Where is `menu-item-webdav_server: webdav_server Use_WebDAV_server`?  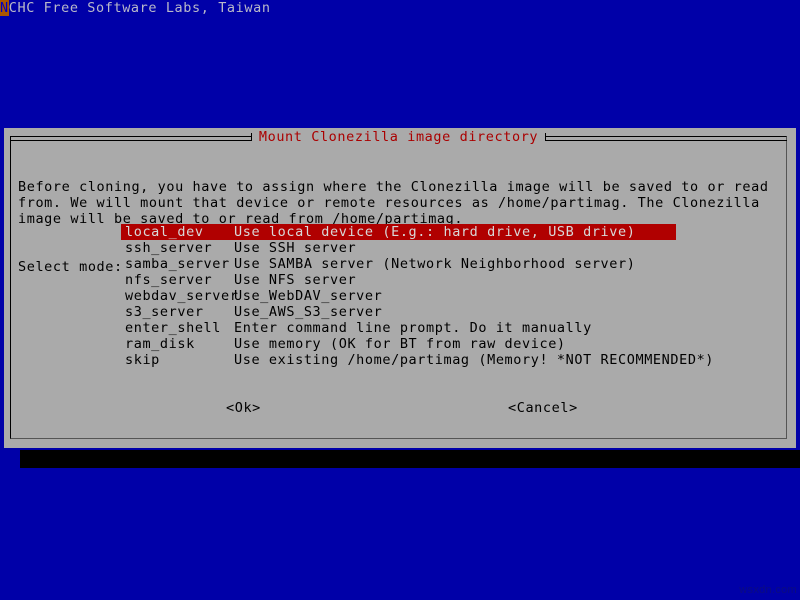
menu-item-webdav_server: webdav_server Use_WebDAV_server is located at coordinates (398, 296).